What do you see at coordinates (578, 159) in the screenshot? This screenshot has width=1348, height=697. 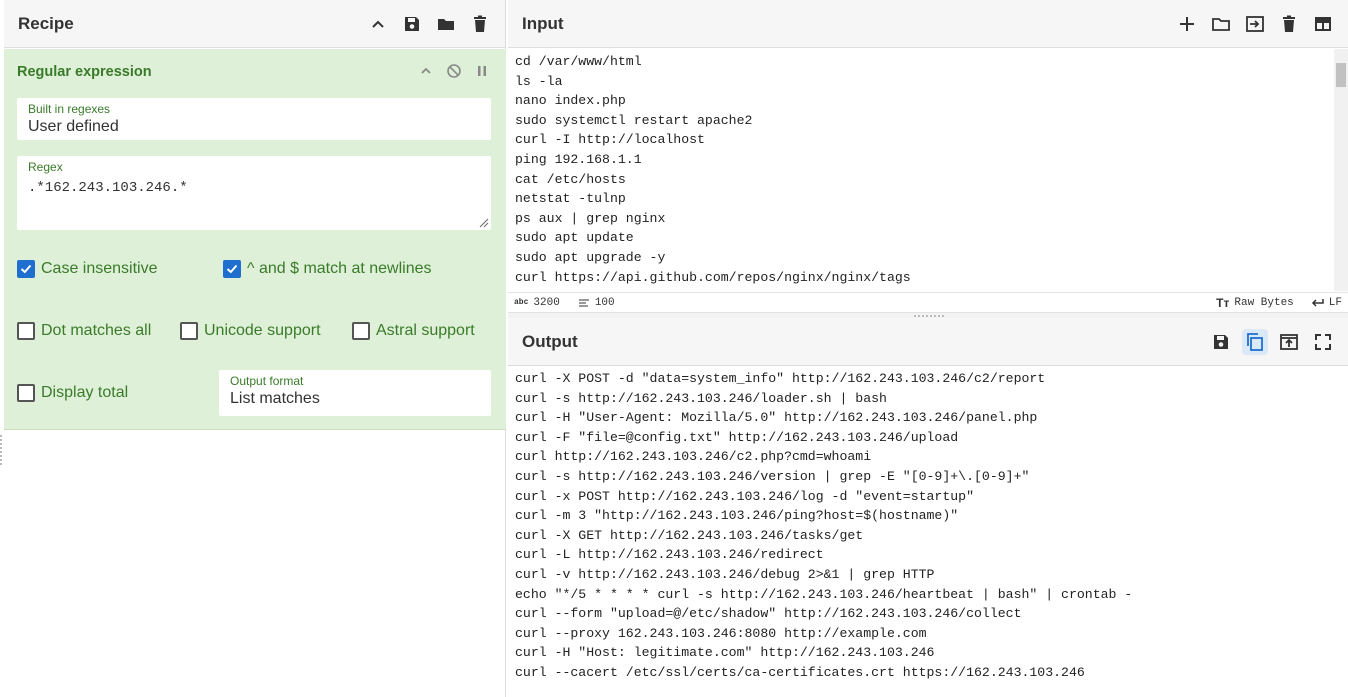 I see `input-line: ping 192.168.1.1` at bounding box center [578, 159].